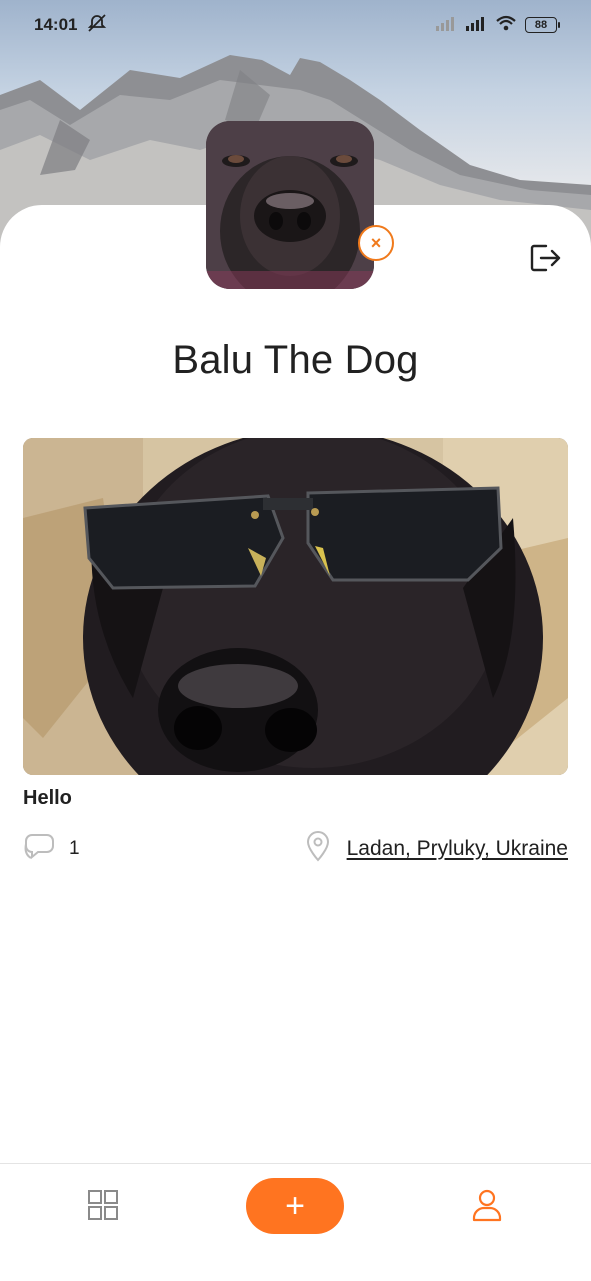  I want to click on status-bar: 14:01 88, so click(295, 25).